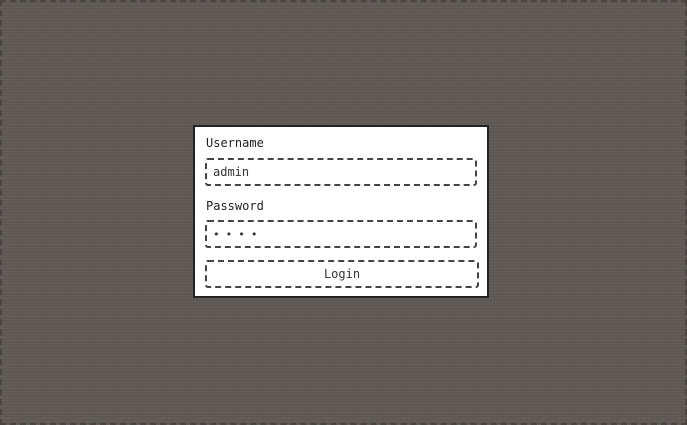 Image resolution: width=687 pixels, height=425 pixels. I want to click on password-input, so click(341, 234).